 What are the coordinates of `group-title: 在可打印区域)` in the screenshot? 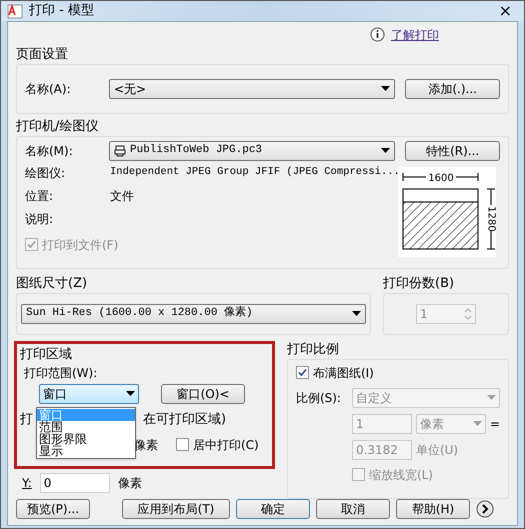 It's located at (184, 420).